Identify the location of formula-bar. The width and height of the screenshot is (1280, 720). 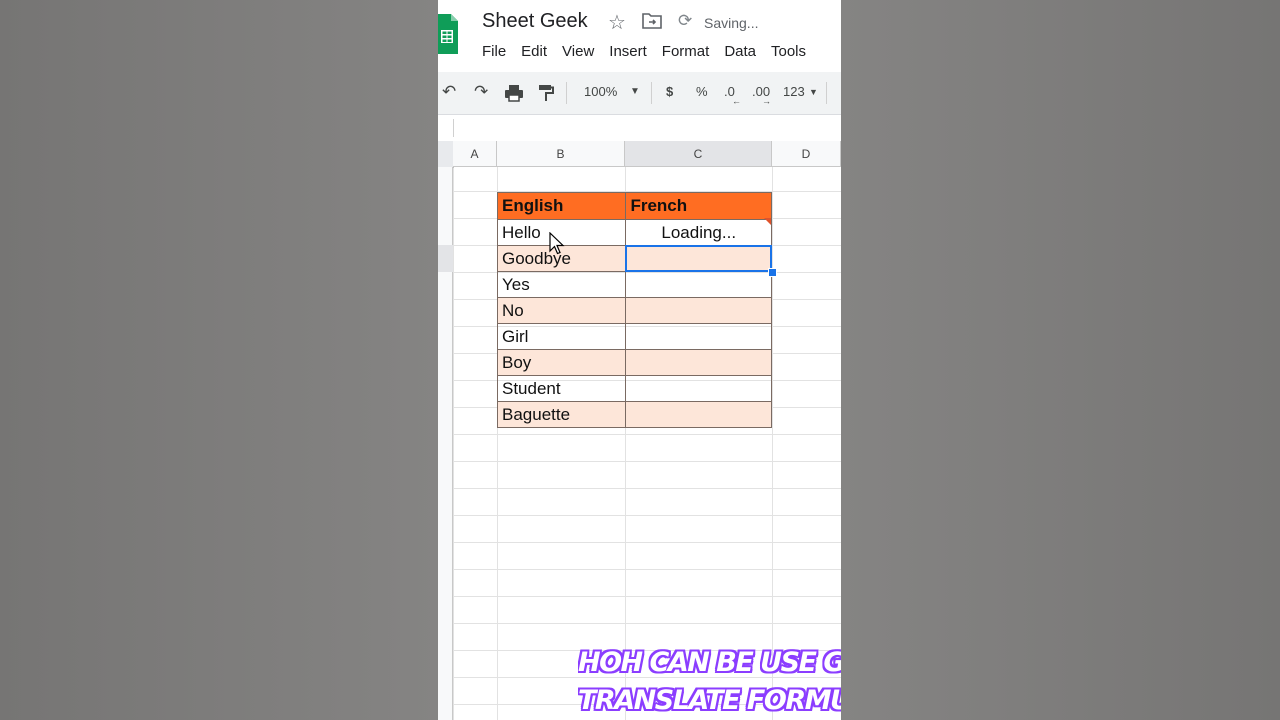
(639, 128).